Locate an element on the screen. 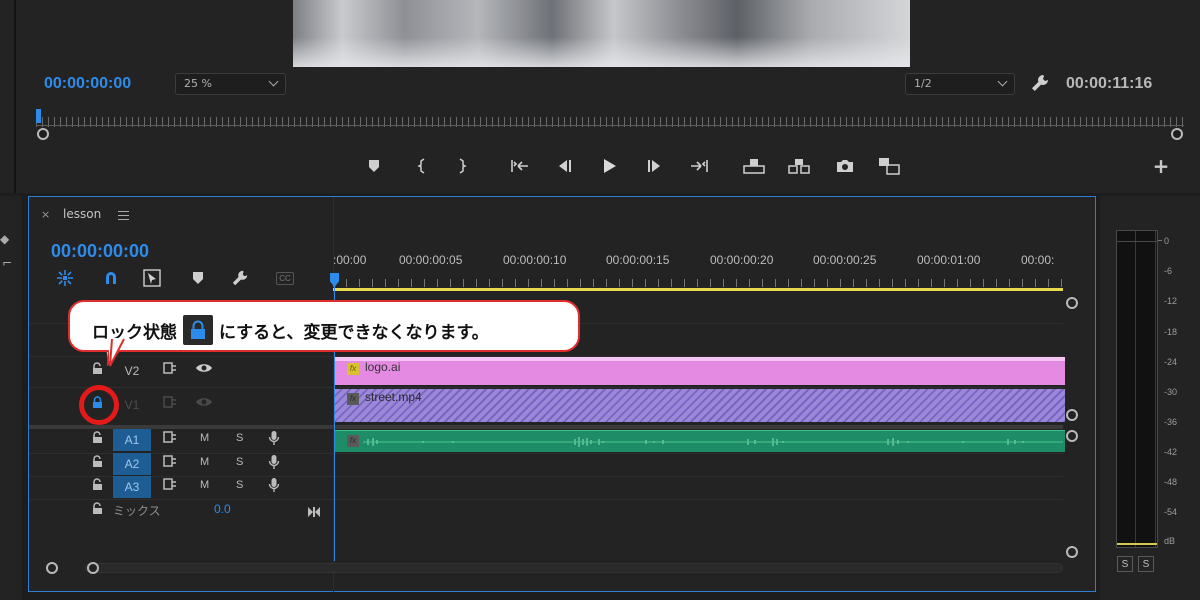 The image size is (1200, 600). zoom-scroll-end-handle is located at coordinates (93, 568).